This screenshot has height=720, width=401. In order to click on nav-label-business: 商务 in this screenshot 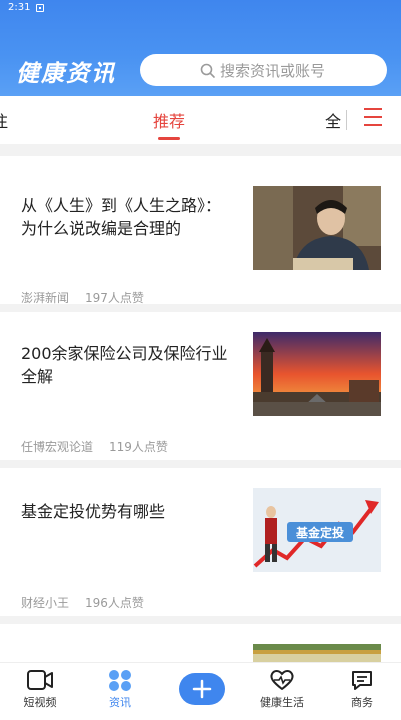, I will do `click(362, 702)`.